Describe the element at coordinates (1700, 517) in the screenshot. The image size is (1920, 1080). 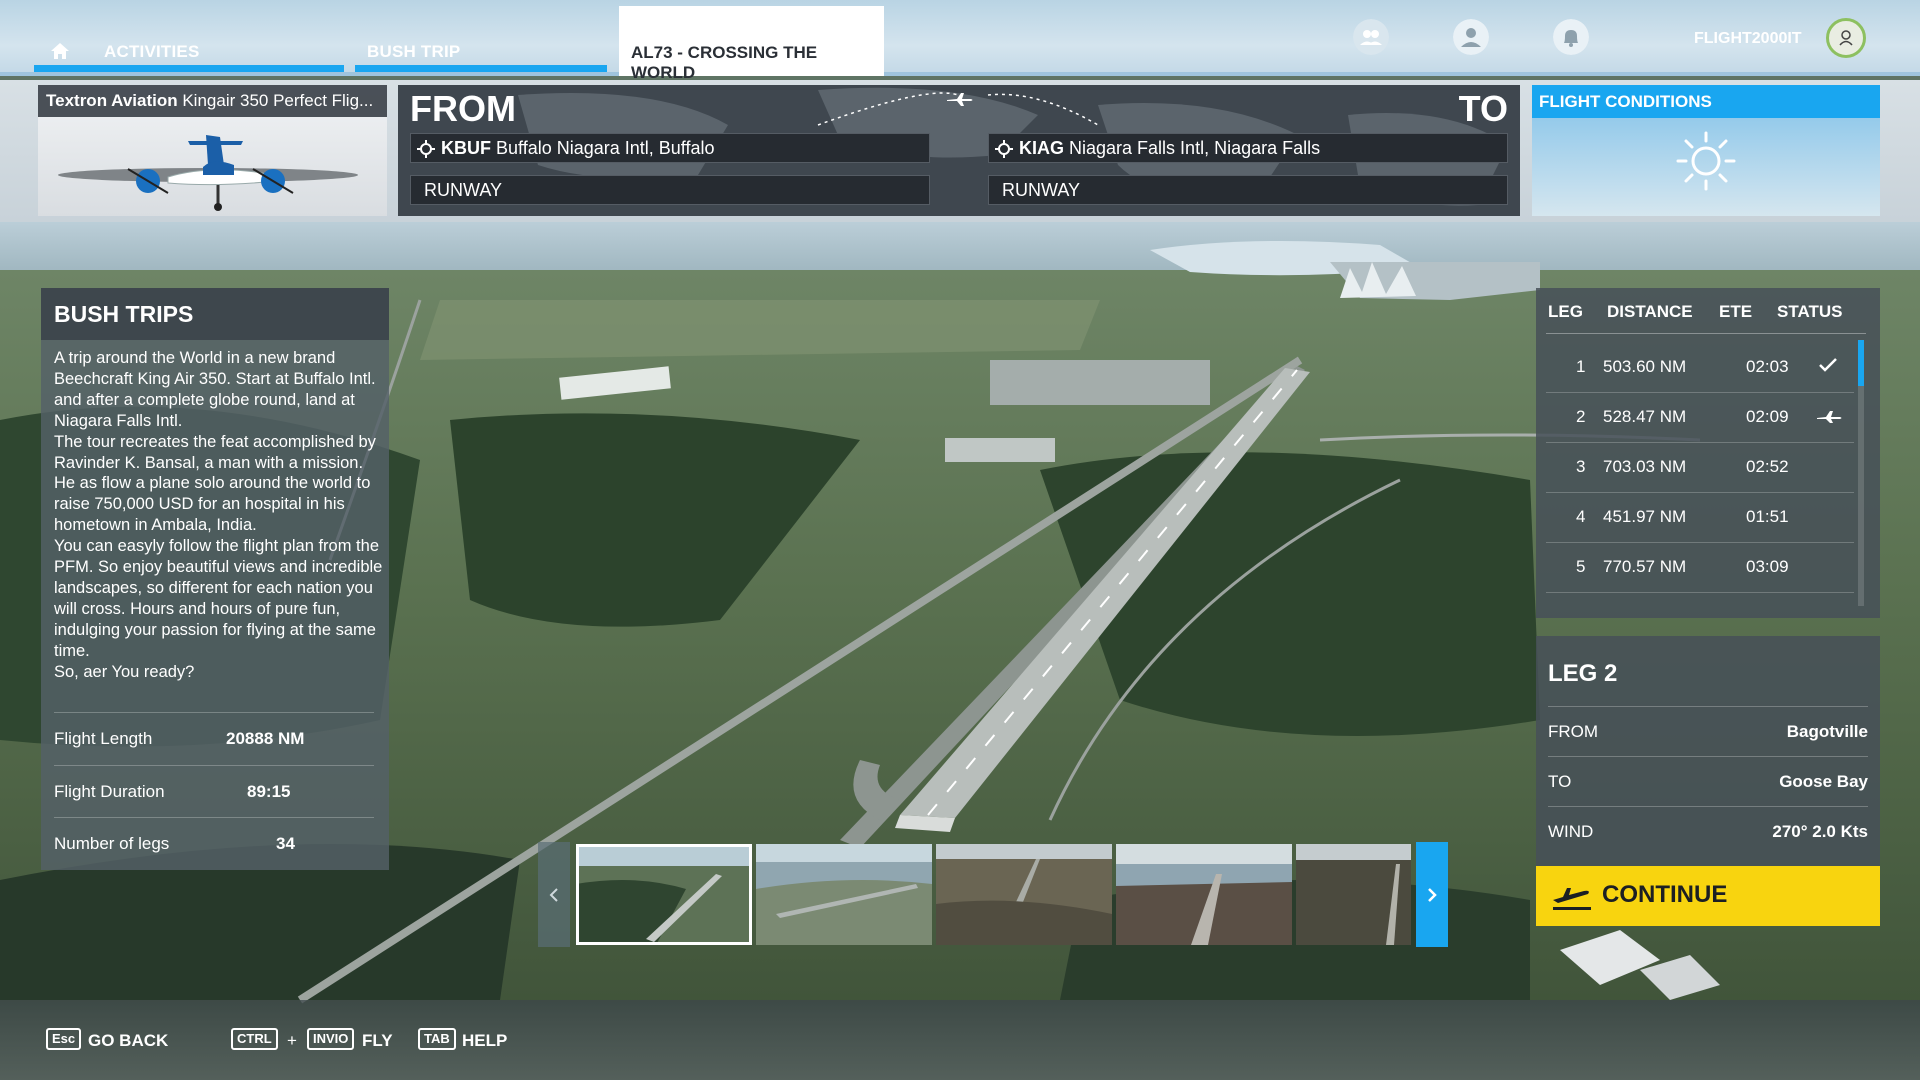
I see `table-row: 4 451.97 NM 01:51` at that location.